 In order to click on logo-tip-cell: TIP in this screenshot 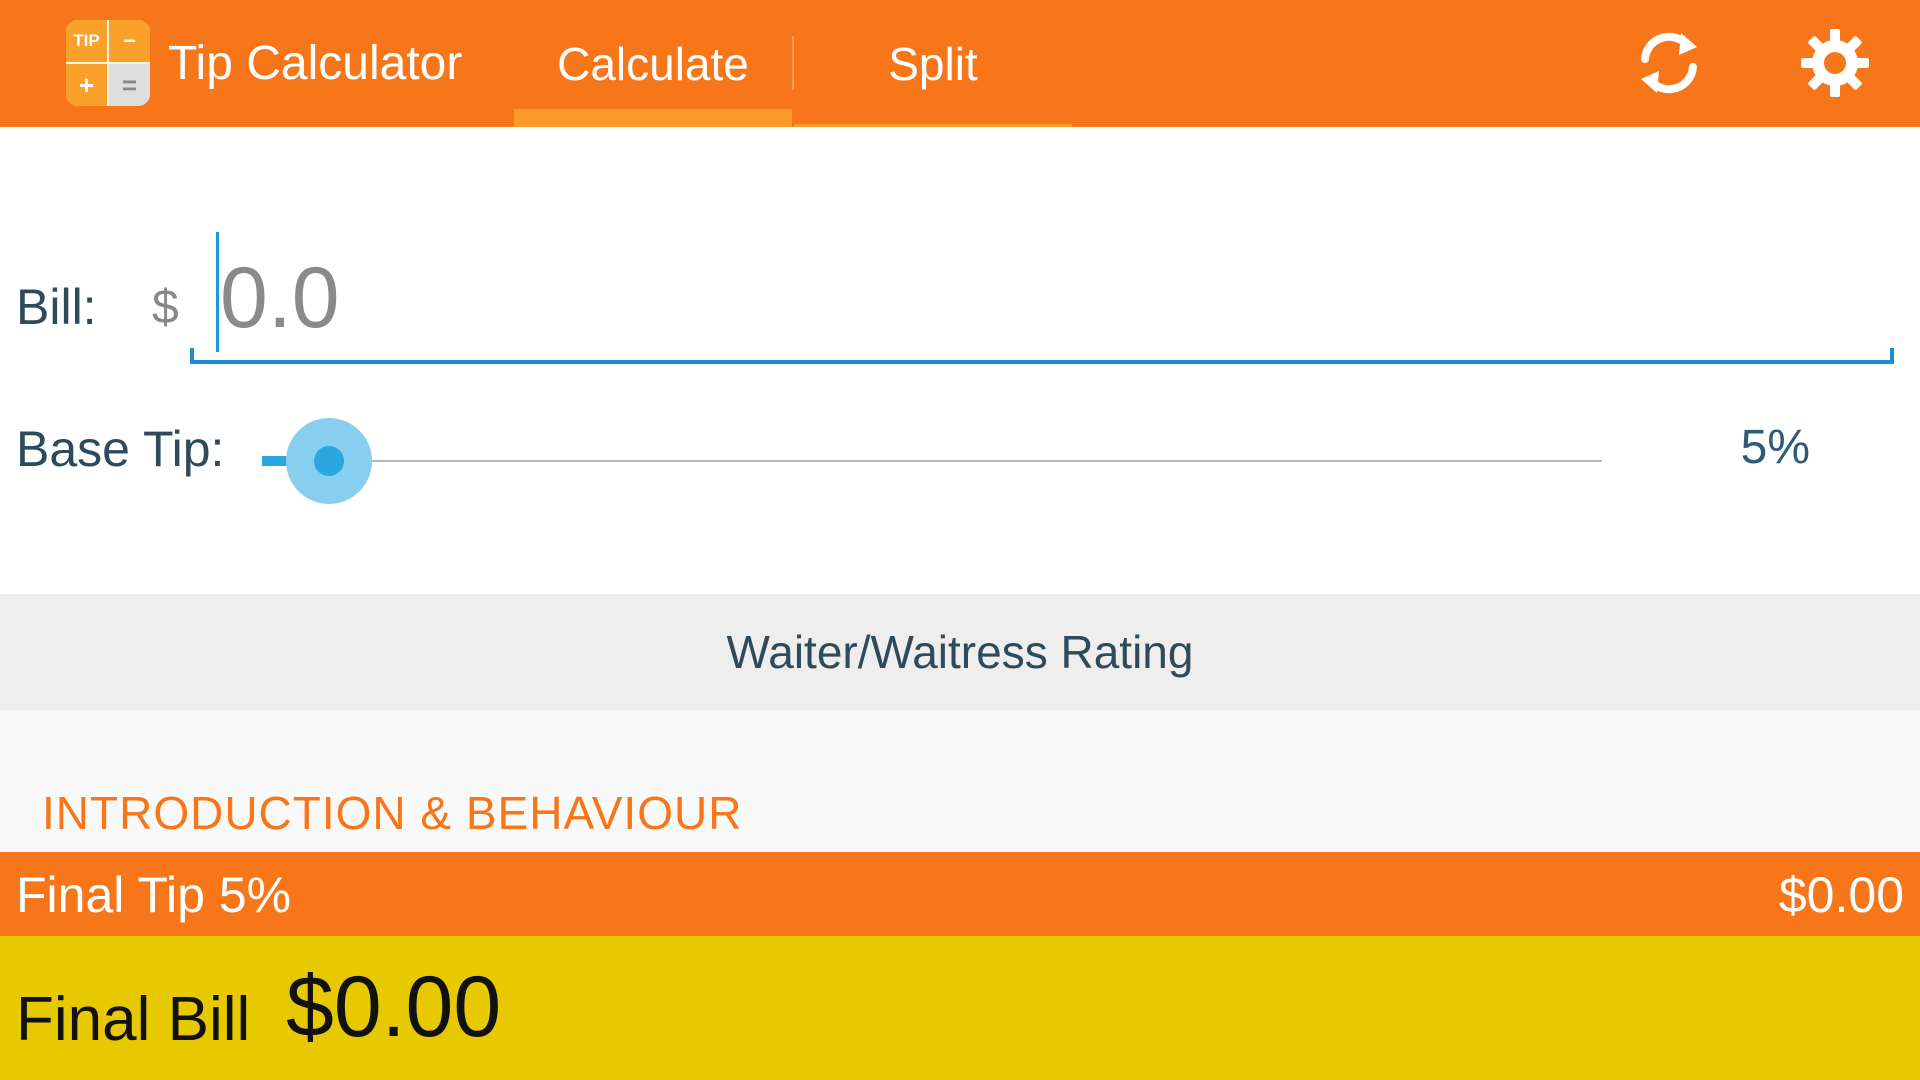, I will do `click(86, 41)`.